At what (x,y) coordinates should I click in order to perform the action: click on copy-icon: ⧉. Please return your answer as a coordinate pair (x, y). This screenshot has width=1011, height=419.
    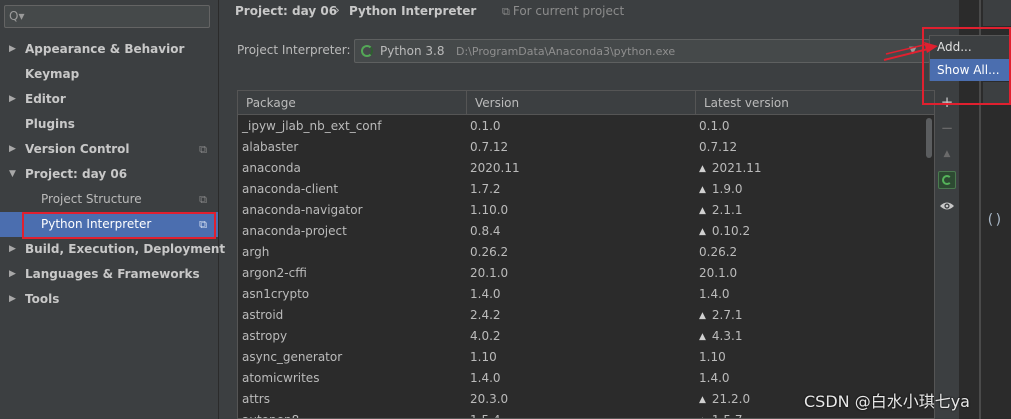
    Looking at the image, I should click on (506, 11).